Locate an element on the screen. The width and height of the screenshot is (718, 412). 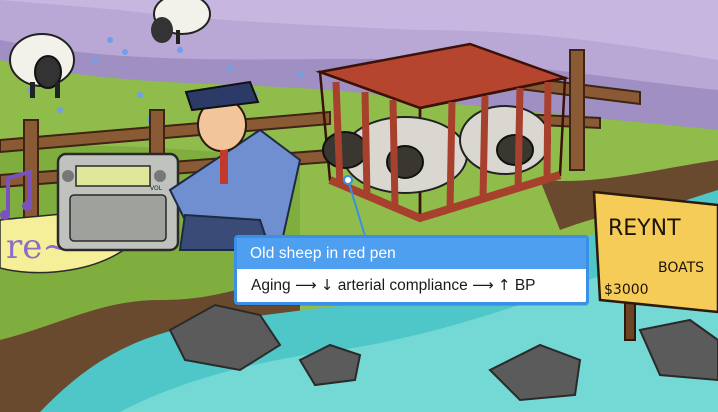
down-arrow-icon: ↓ is located at coordinates (327, 285).